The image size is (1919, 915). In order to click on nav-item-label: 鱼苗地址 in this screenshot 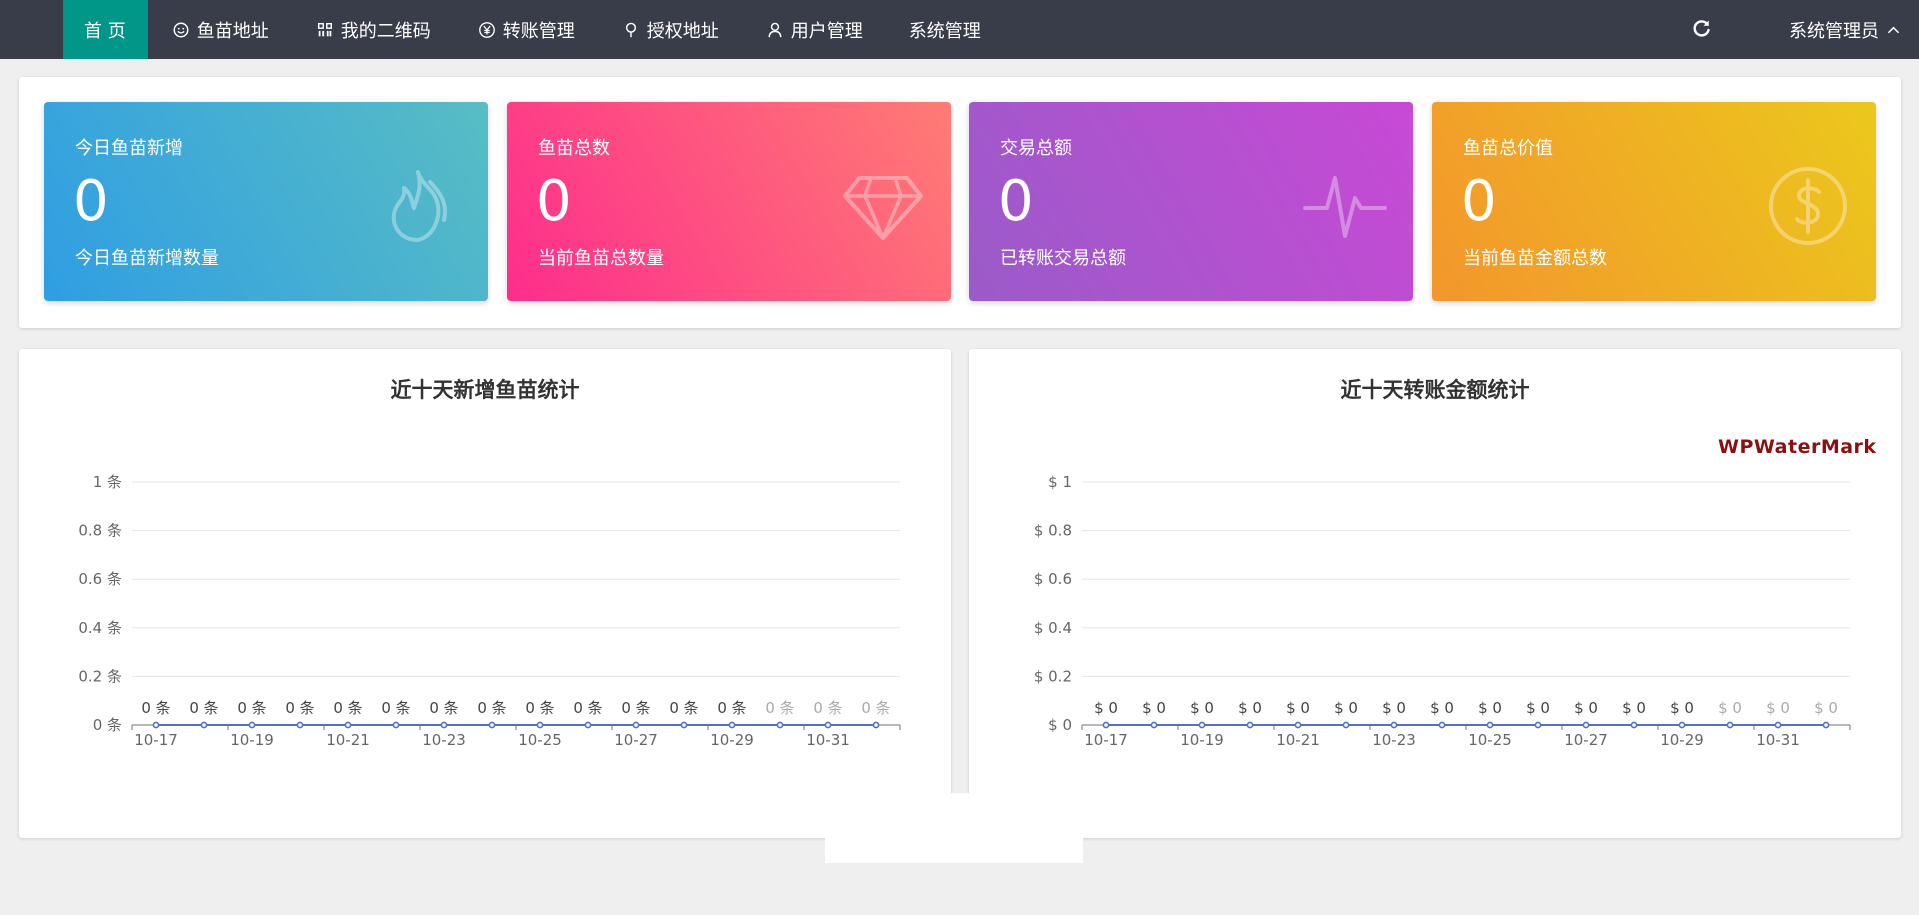, I will do `click(232, 31)`.